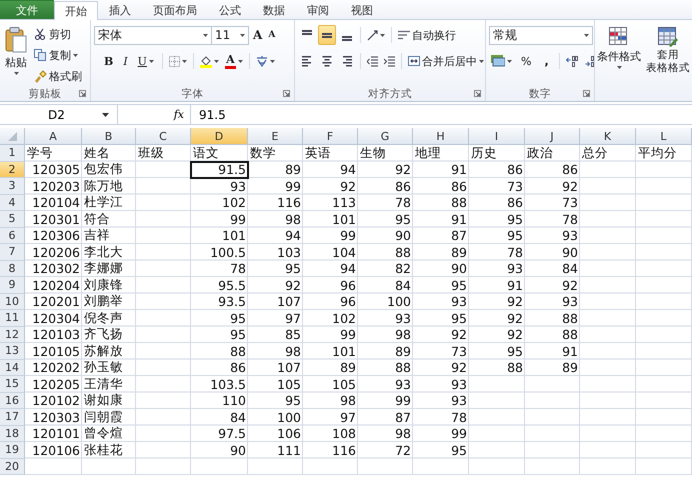  What do you see at coordinates (403, 268) in the screenshot?
I see `table-cell-text: 82` at bounding box center [403, 268].